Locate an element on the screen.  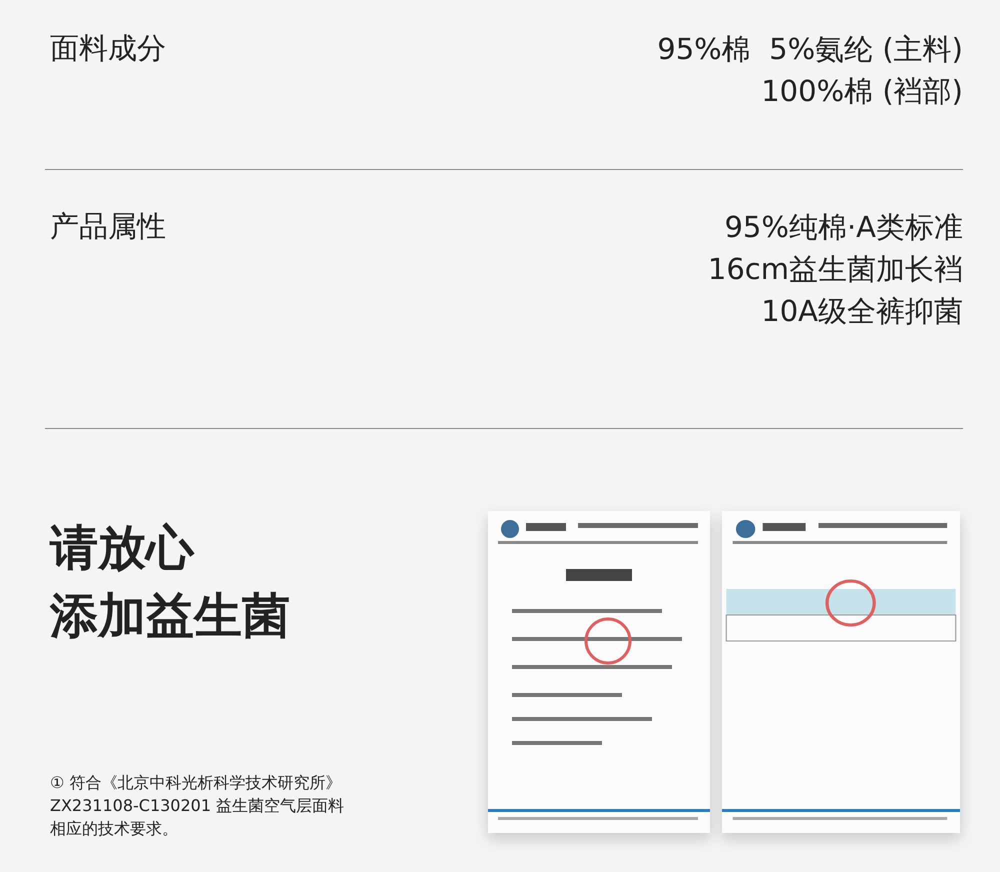
spec-value: 95%棉 5%氨纶 (主料) is located at coordinates (810, 49).